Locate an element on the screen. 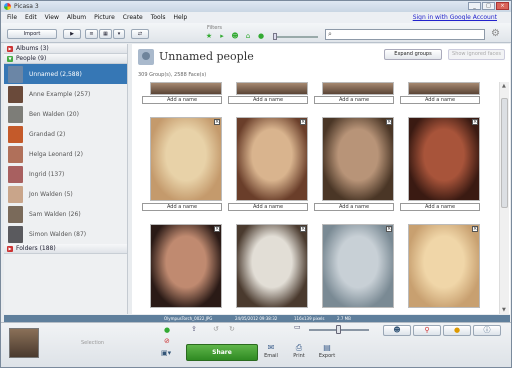  scroll-up-icon: ▲ is located at coordinates (504, 86).